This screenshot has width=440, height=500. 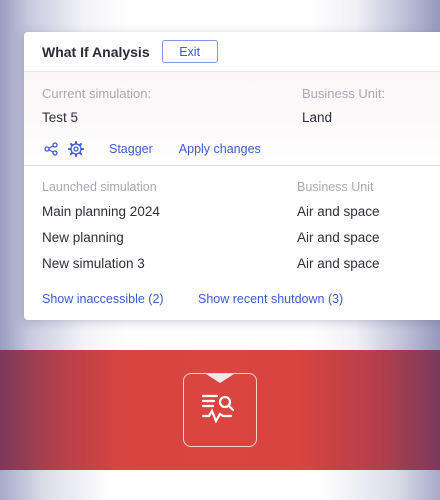 I want to click on apply-changes-link: Apply changes, so click(x=220, y=149).